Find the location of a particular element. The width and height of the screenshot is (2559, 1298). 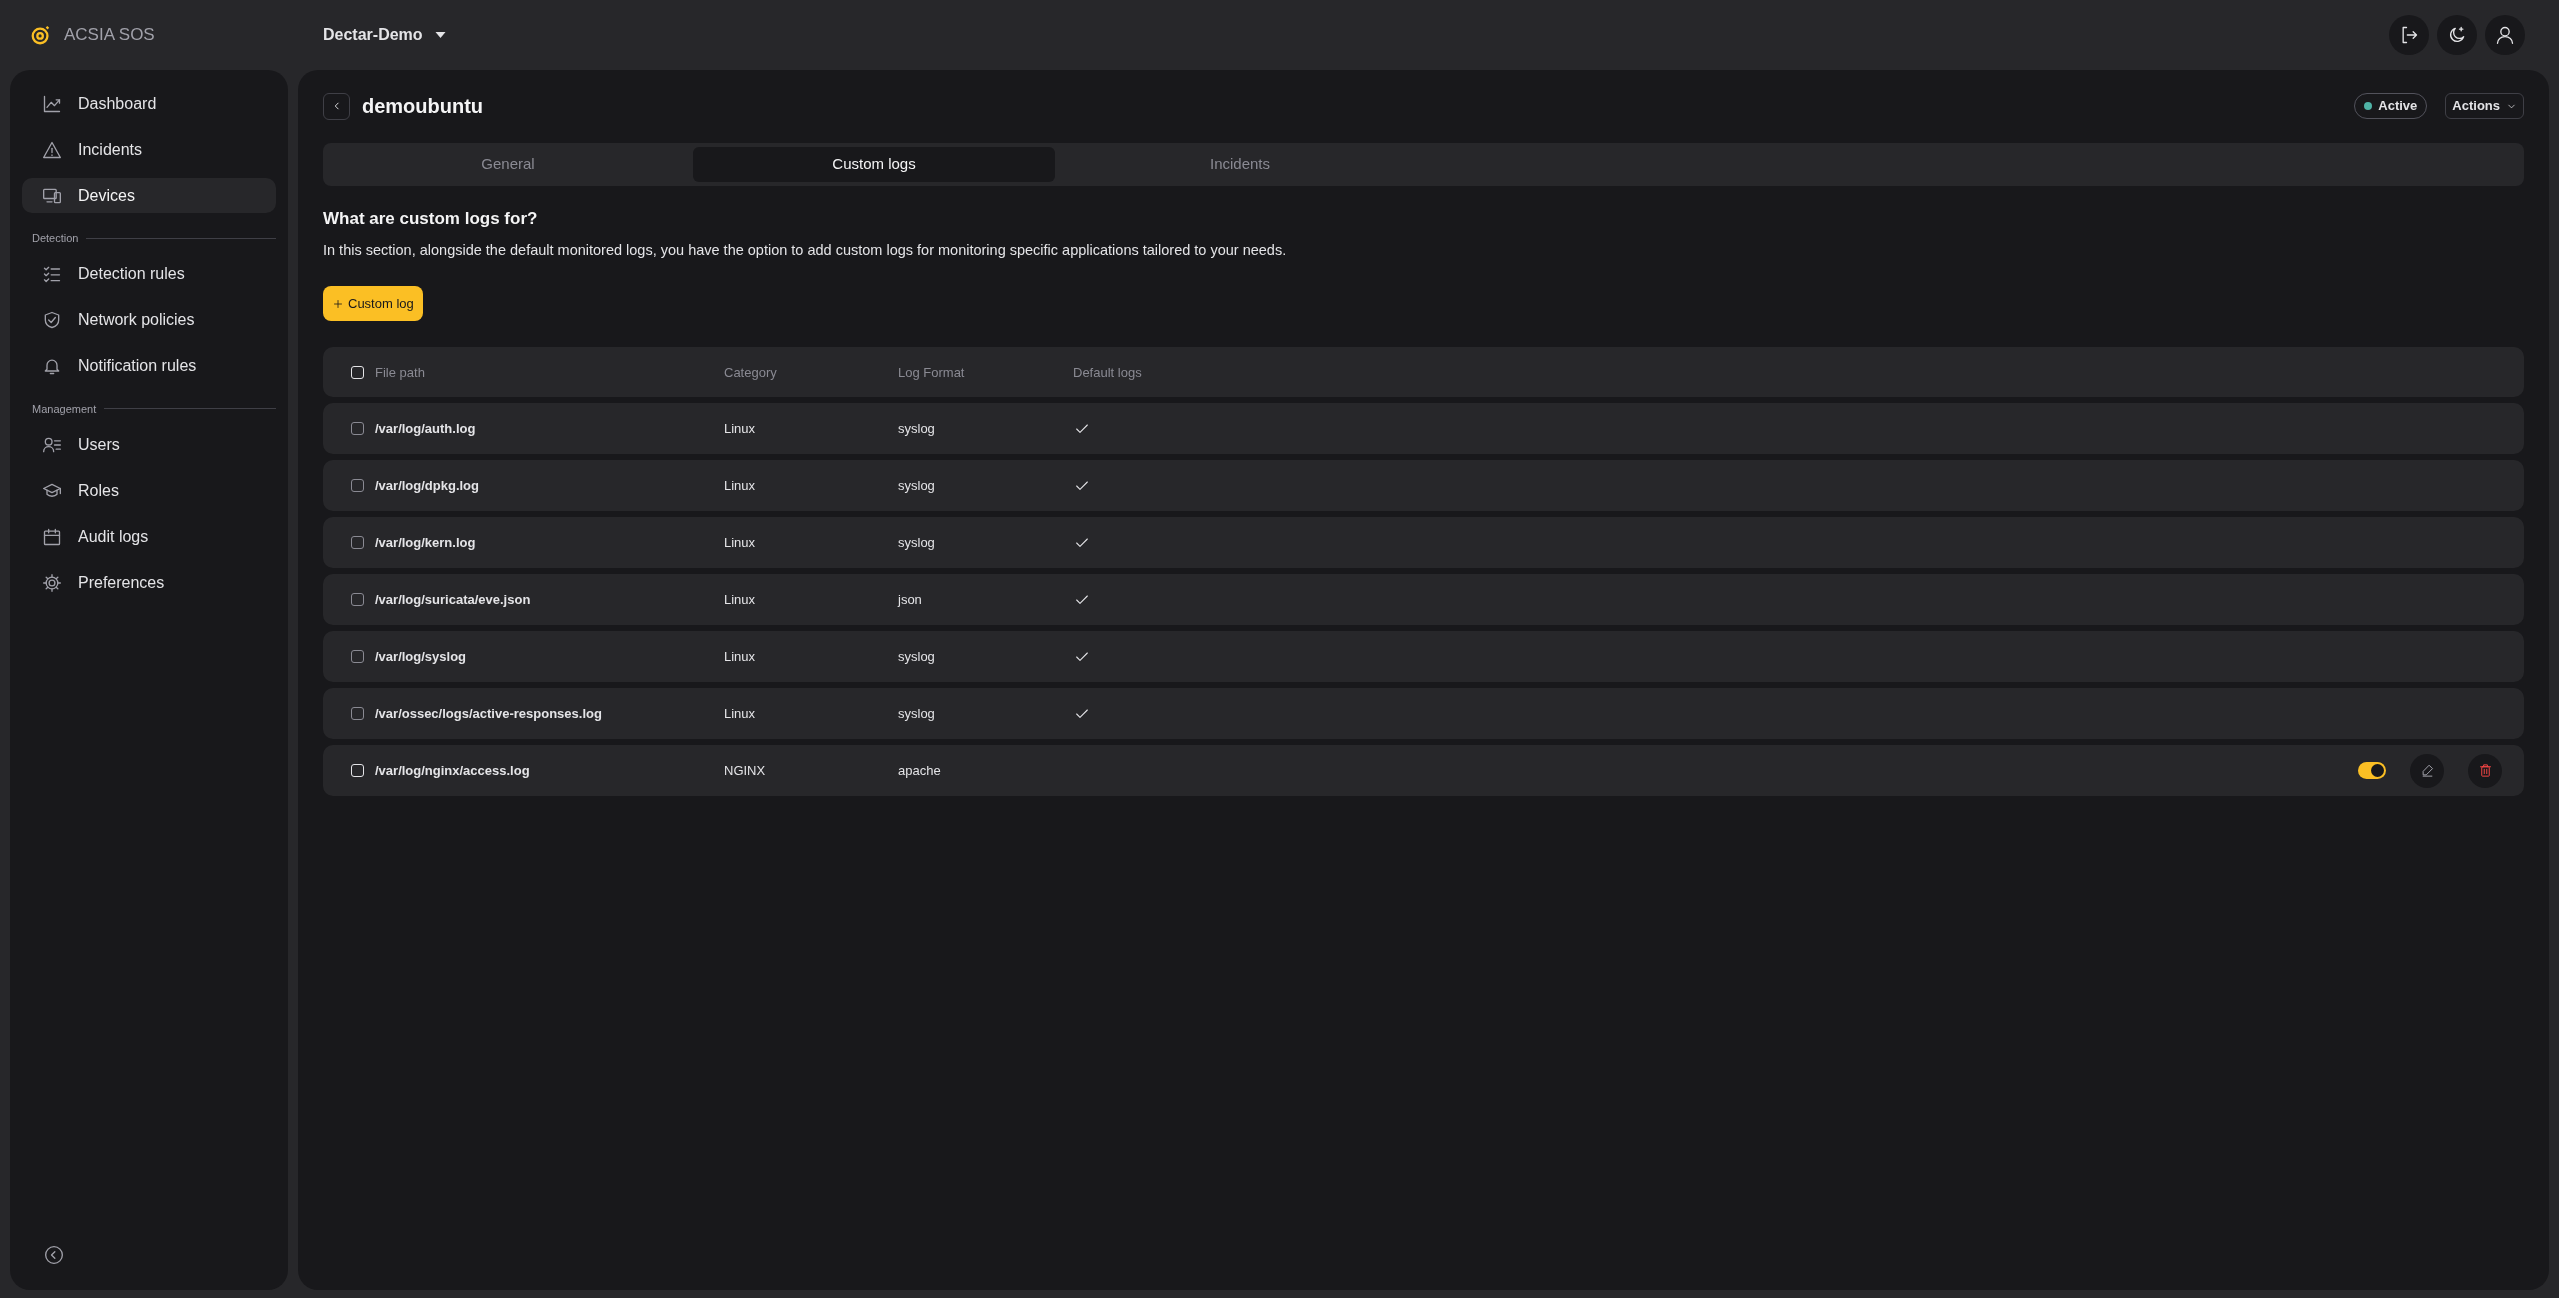

file-path-cell-text: /var/log/suricata/eve.json is located at coordinates (453, 600).